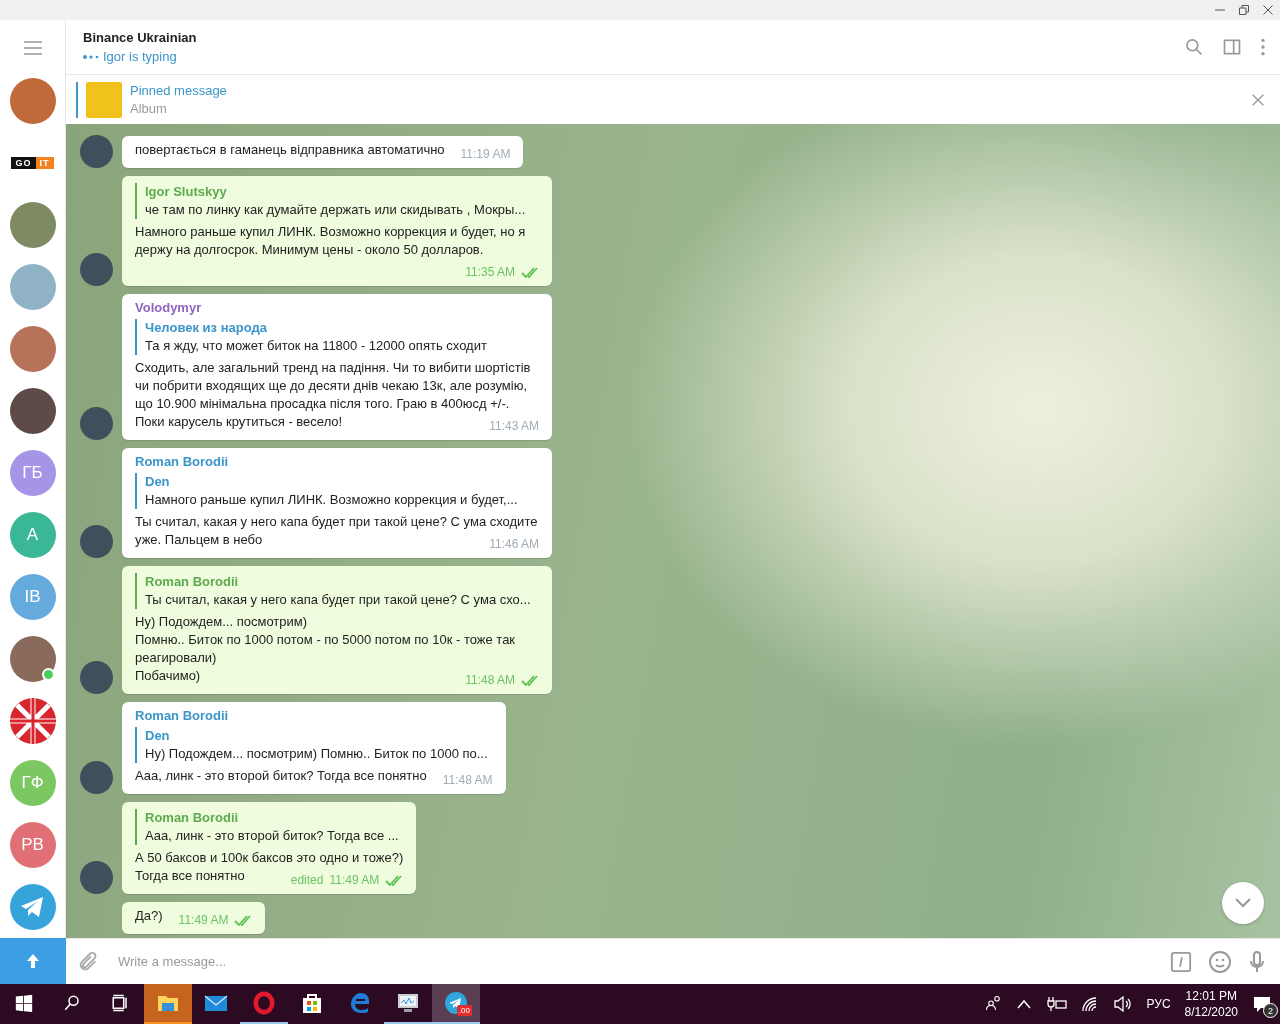 The width and height of the screenshot is (1280, 1024). What do you see at coordinates (1257, 961) in the screenshot?
I see `microphone-icon` at bounding box center [1257, 961].